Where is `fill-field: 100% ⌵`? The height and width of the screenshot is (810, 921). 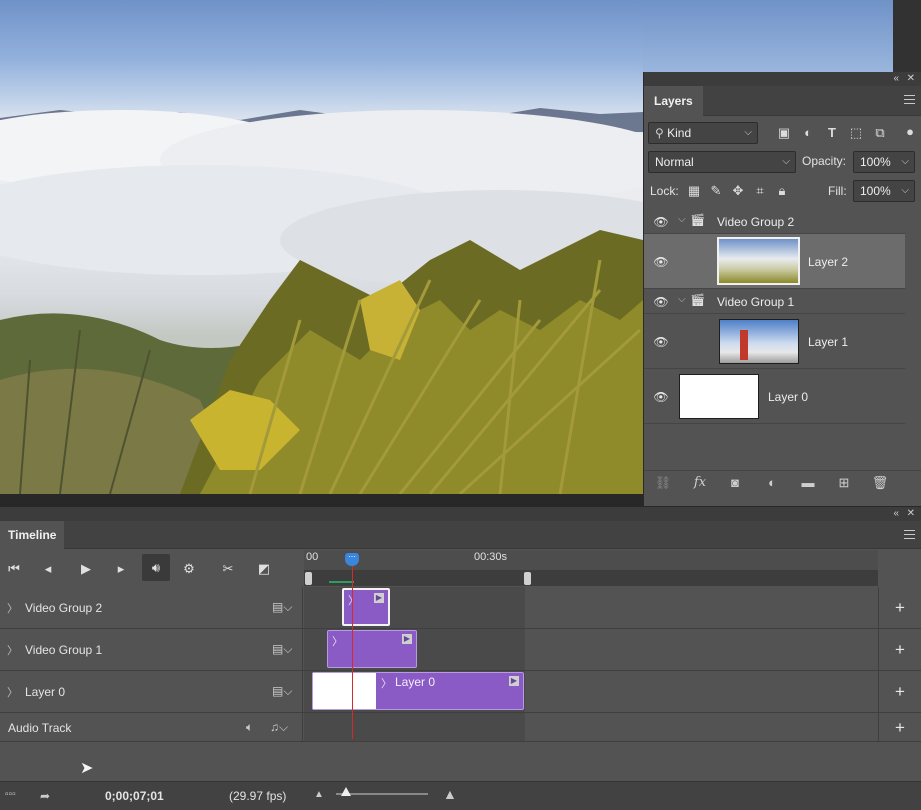
fill-field: 100% ⌵ is located at coordinates (884, 191).